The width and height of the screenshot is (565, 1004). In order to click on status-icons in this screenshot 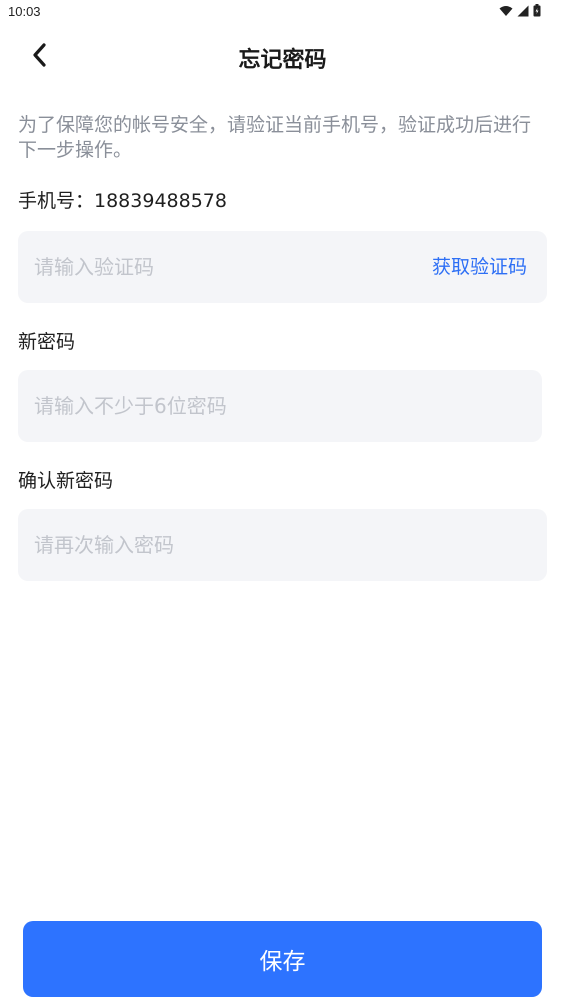, I will do `click(520, 10)`.